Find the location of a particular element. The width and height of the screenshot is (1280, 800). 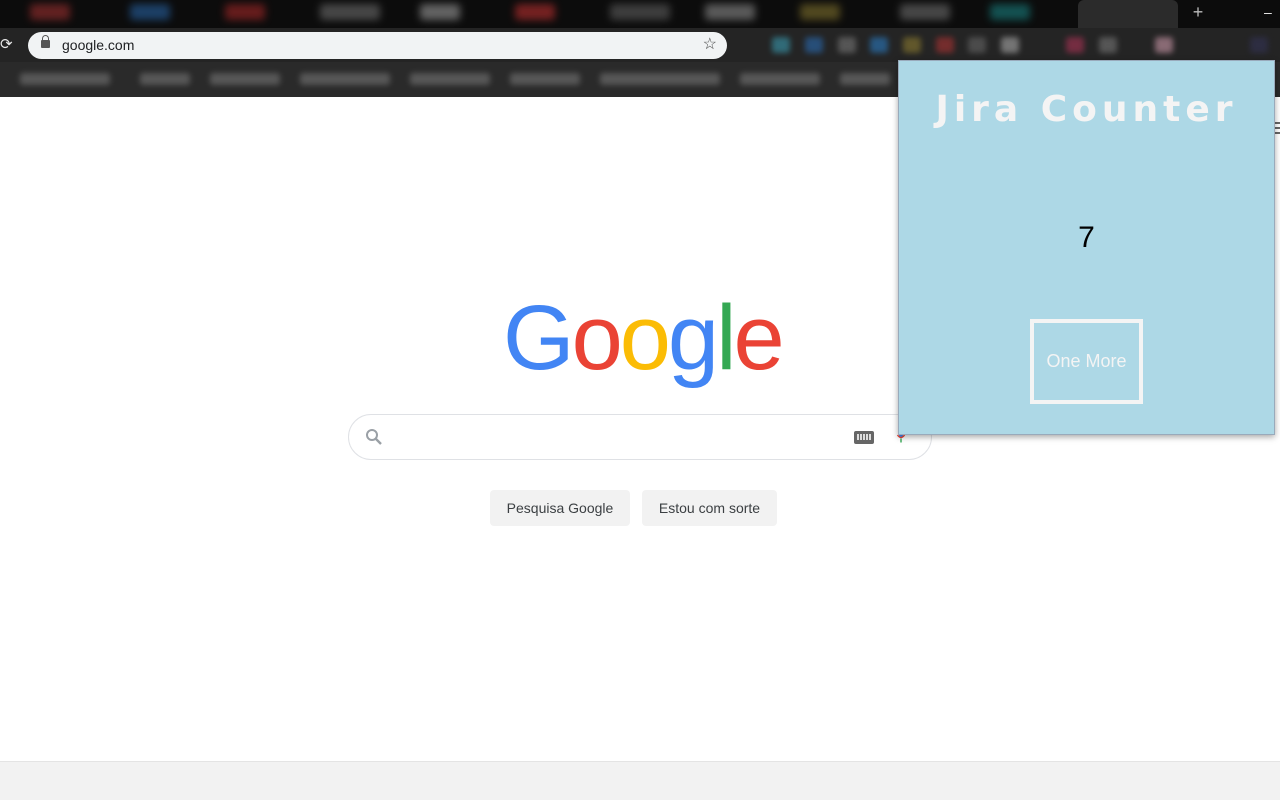

active-tab is located at coordinates (1128, 14).